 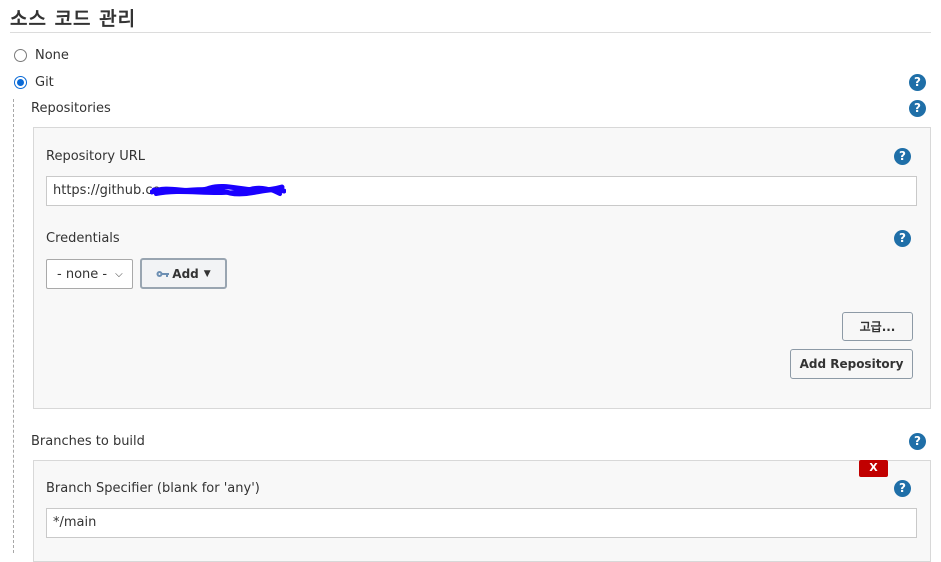 What do you see at coordinates (902, 156) in the screenshot?
I see `repository-url-help-icon: ?` at bounding box center [902, 156].